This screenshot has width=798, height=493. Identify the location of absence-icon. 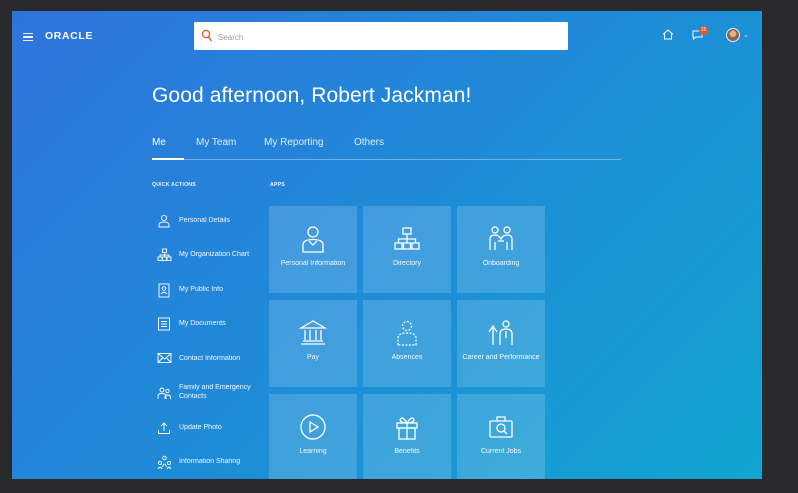
(407, 333).